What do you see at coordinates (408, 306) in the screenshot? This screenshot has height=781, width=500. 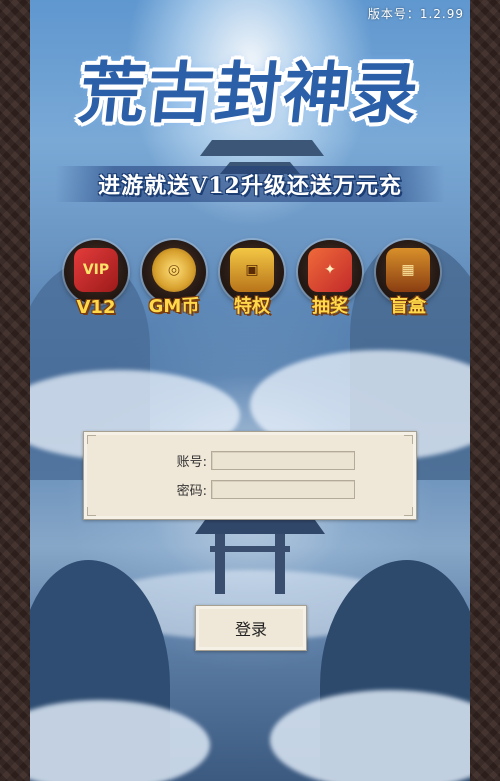 I see `perk-label: 盲盒` at bounding box center [408, 306].